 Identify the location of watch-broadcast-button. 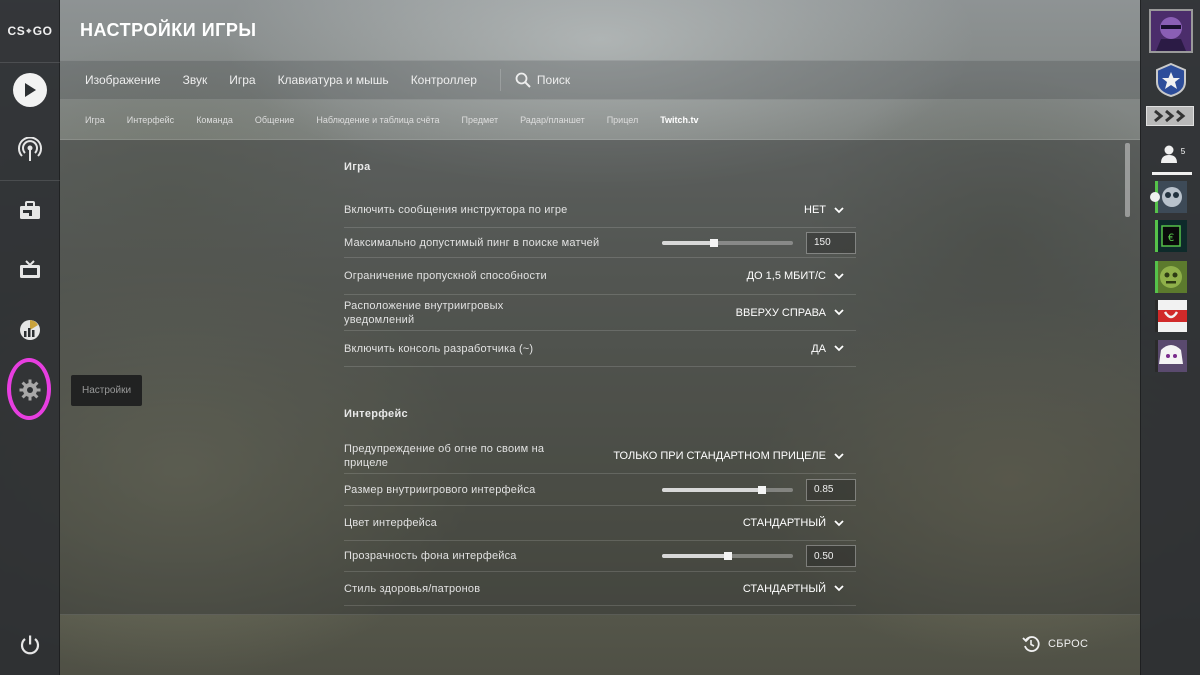
(30, 150).